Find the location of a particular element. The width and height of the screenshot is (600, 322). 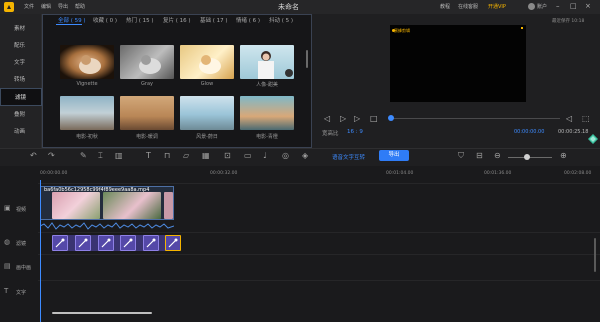

timeline-v-scrollbar is located at coordinates (595, 255).